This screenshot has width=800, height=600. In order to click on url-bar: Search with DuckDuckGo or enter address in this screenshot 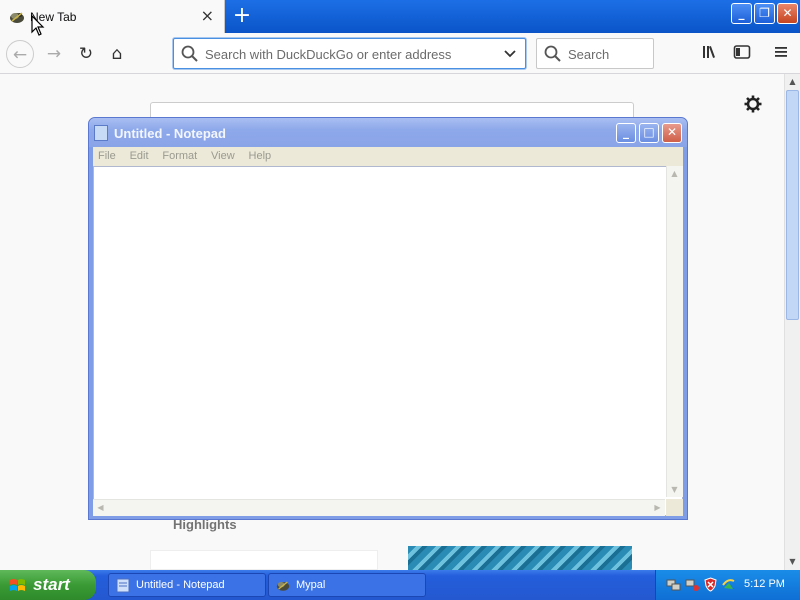, I will do `click(349, 53)`.